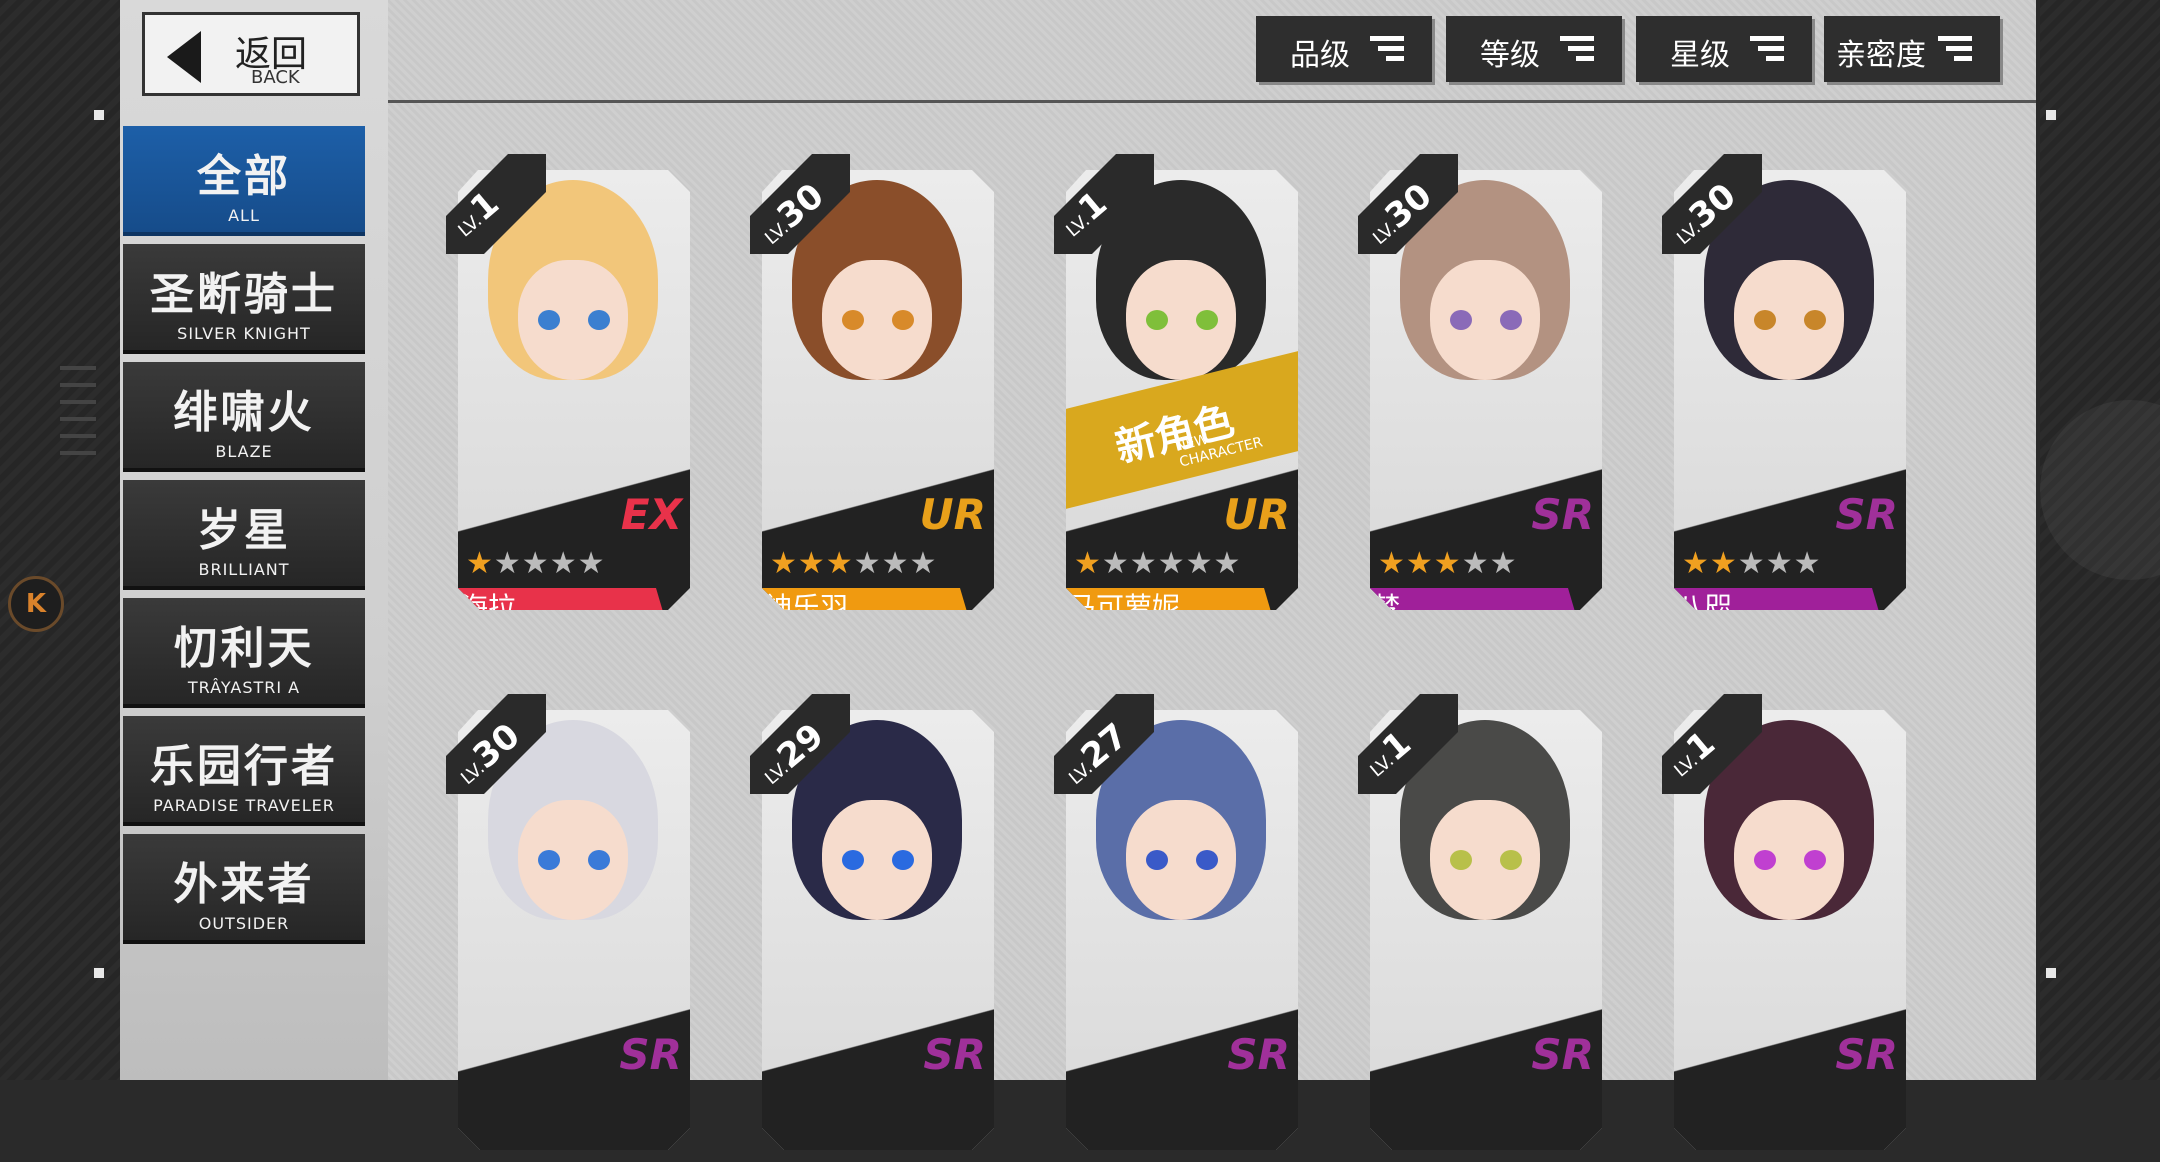 The image size is (2160, 1162). Describe the element at coordinates (244, 451) in the screenshot. I see `category-label-en: BLAZE` at that location.